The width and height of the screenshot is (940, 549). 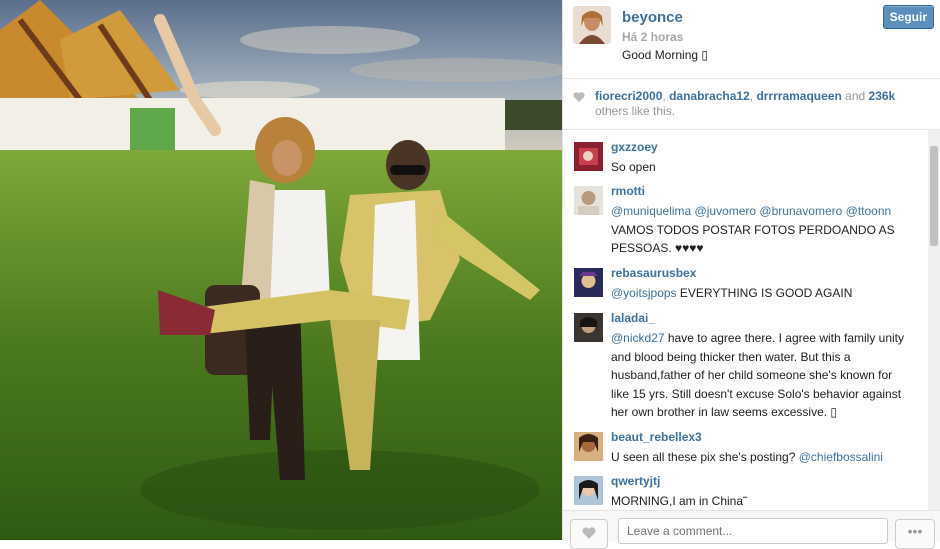 What do you see at coordinates (633, 318) in the screenshot?
I see `comment-username: laladai_` at bounding box center [633, 318].